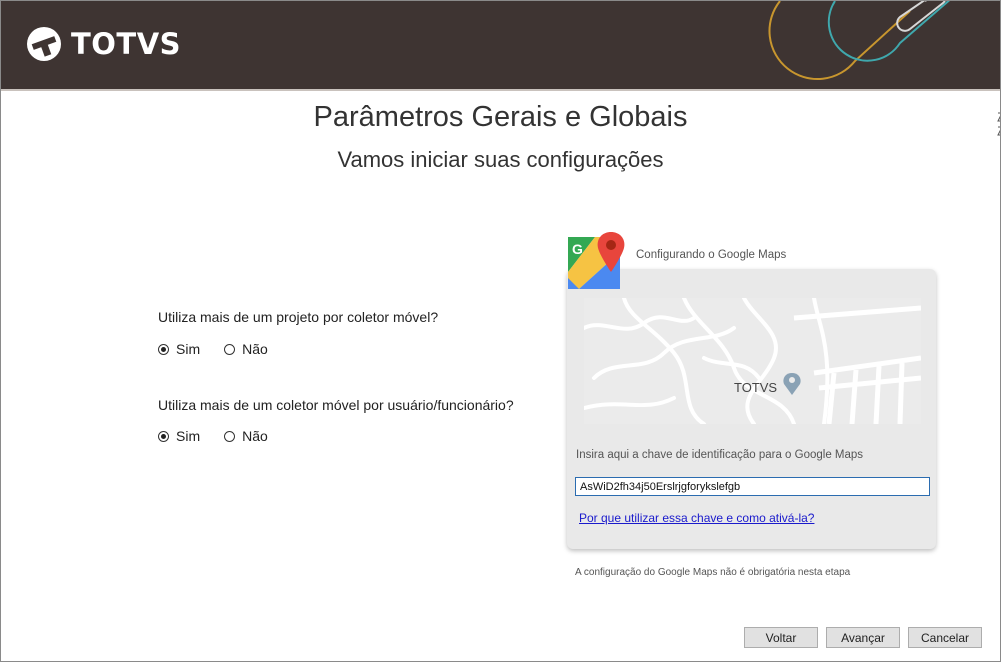 The width and height of the screenshot is (1001, 662). What do you see at coordinates (859, 40) in the screenshot?
I see `header-decoration` at bounding box center [859, 40].